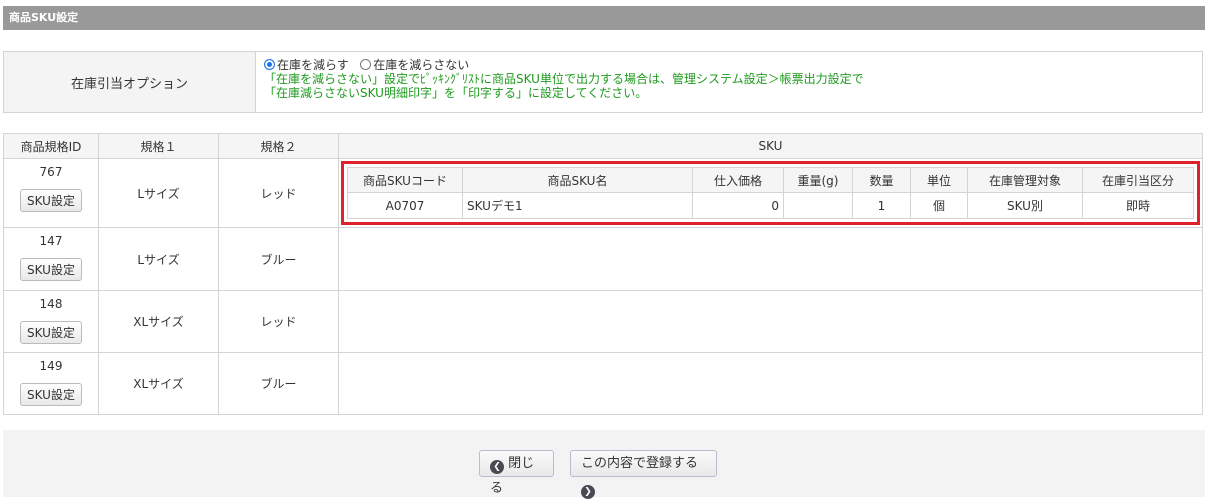 This screenshot has width=1208, height=503. Describe the element at coordinates (881, 180) in the screenshot. I see `sku-header-qty: 数量` at that location.